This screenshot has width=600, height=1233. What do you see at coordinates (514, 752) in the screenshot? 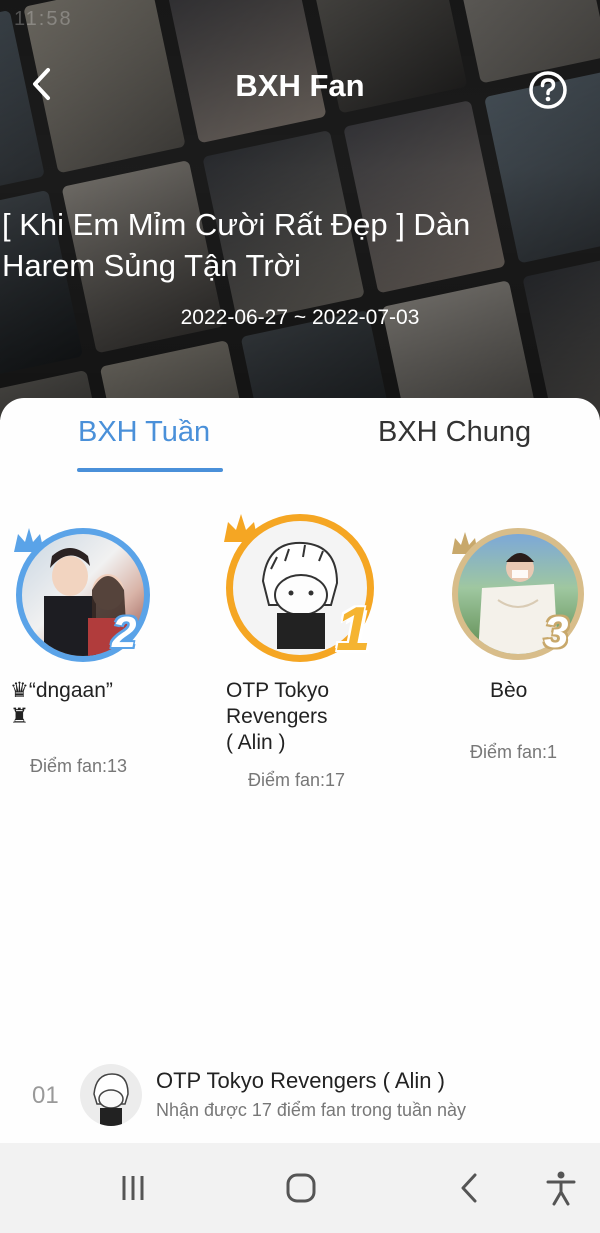
I see `podium-score: Điểm fan:1` at bounding box center [514, 752].